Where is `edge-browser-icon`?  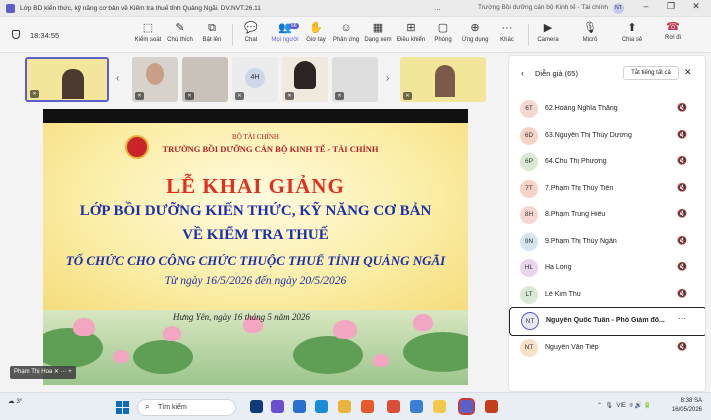 edge-browser-icon is located at coordinates (321, 406).